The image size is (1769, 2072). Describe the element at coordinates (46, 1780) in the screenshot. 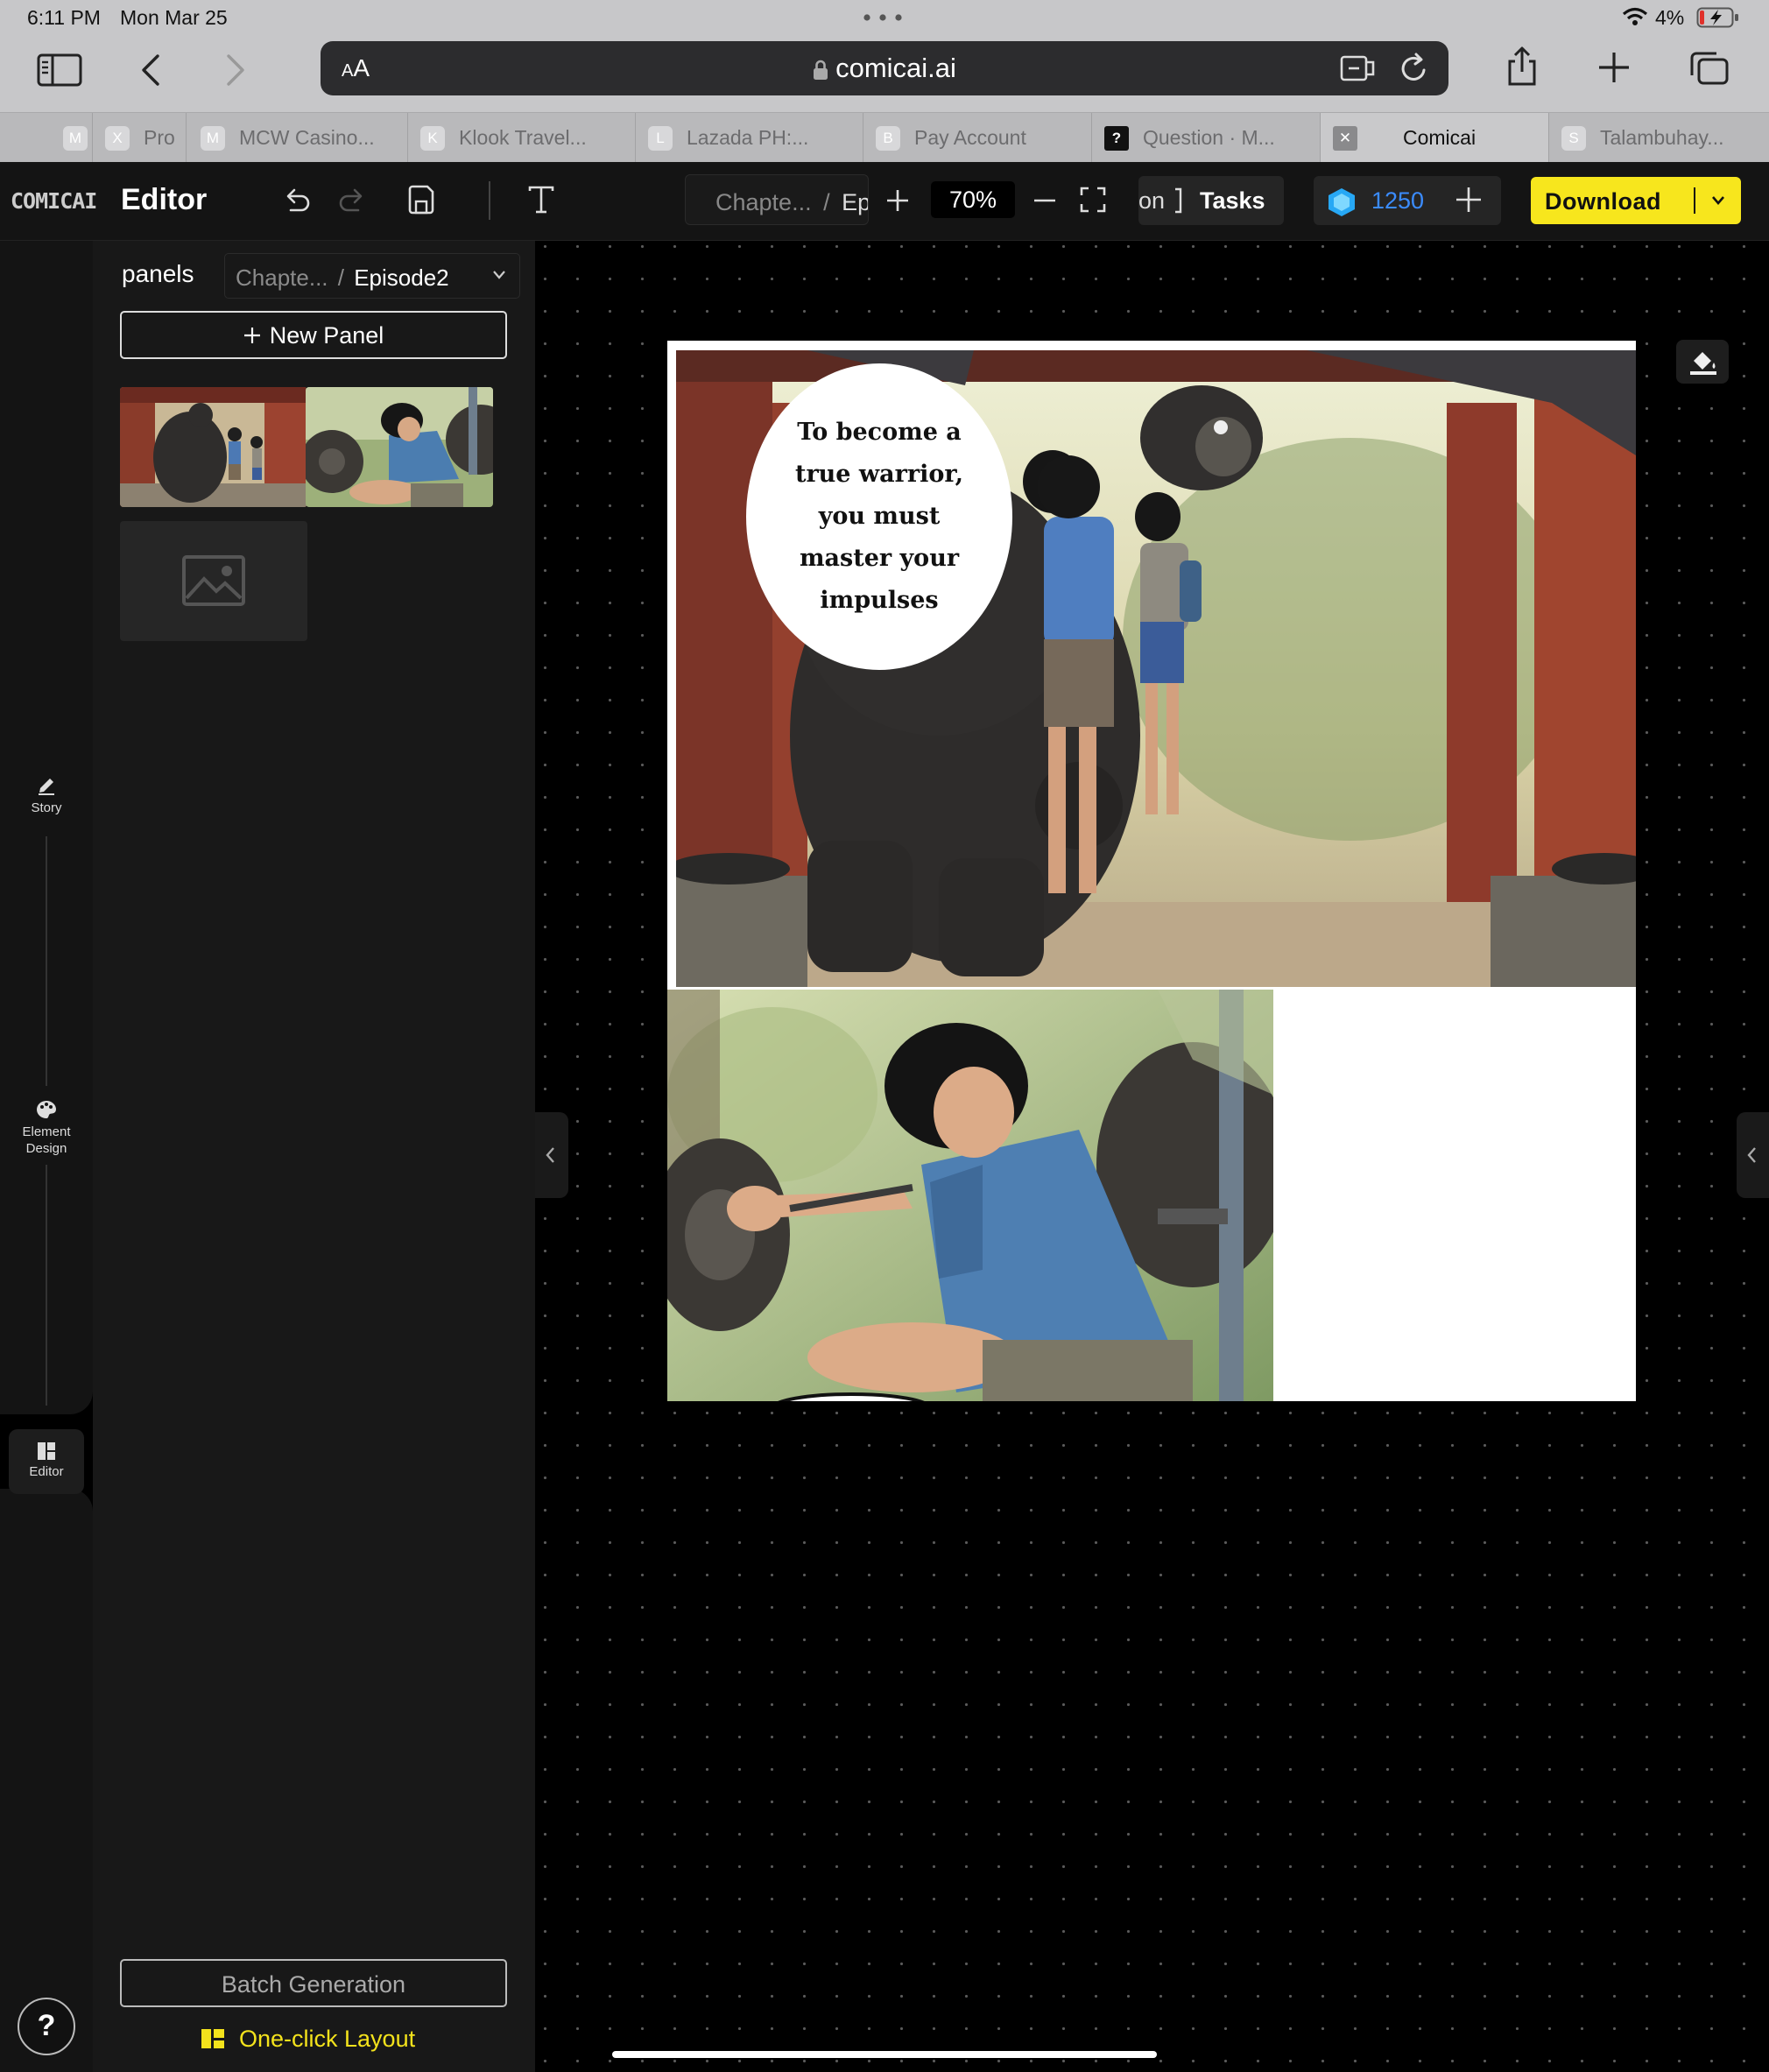

I see `rail-background` at that location.